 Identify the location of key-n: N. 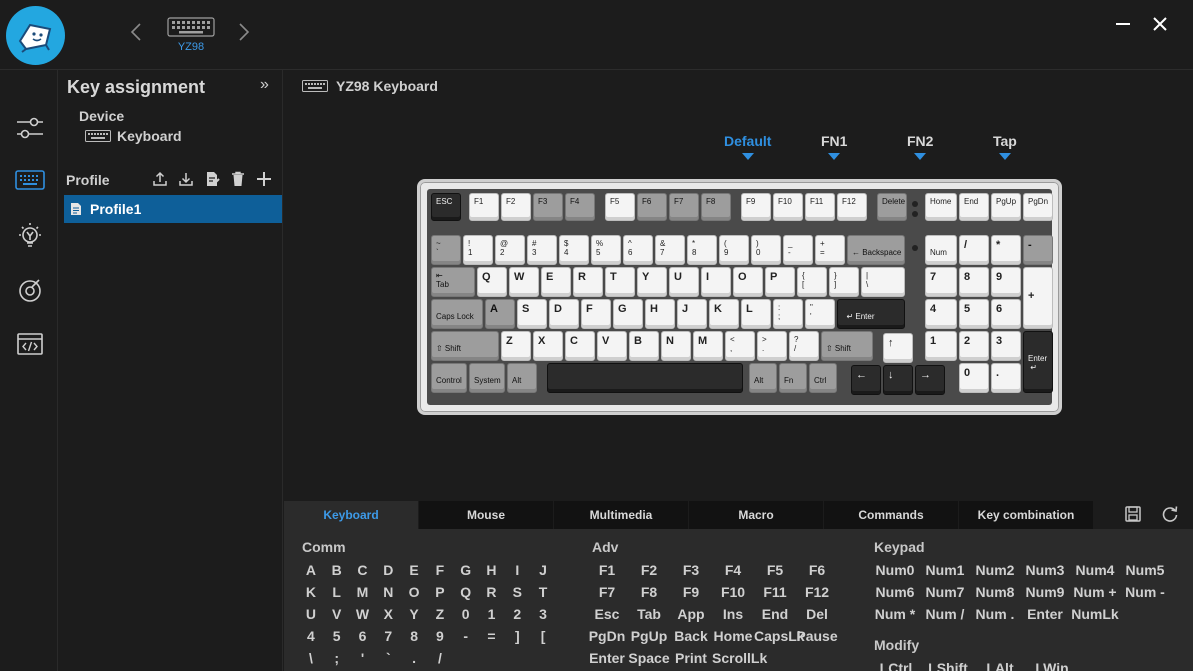
(676, 346).